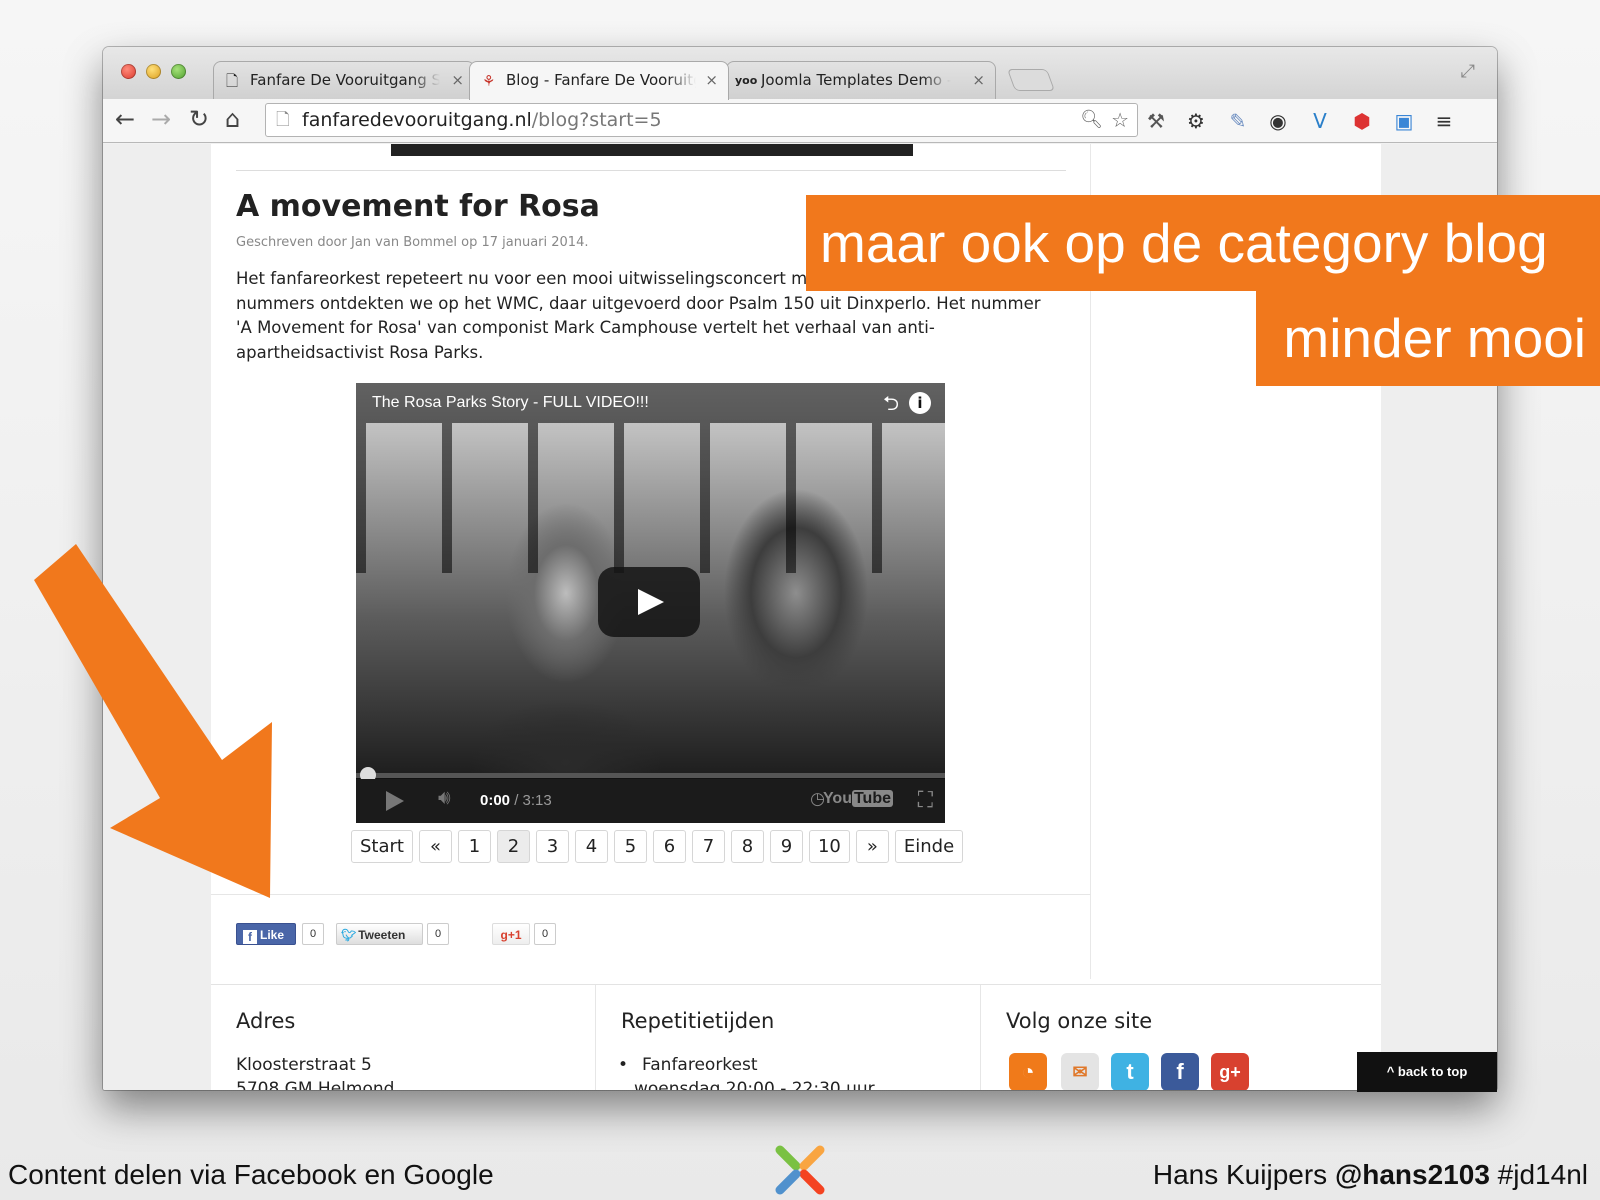  What do you see at coordinates (349, 935) in the screenshot?
I see `twitter-bird-icon: 🐦︎` at bounding box center [349, 935].